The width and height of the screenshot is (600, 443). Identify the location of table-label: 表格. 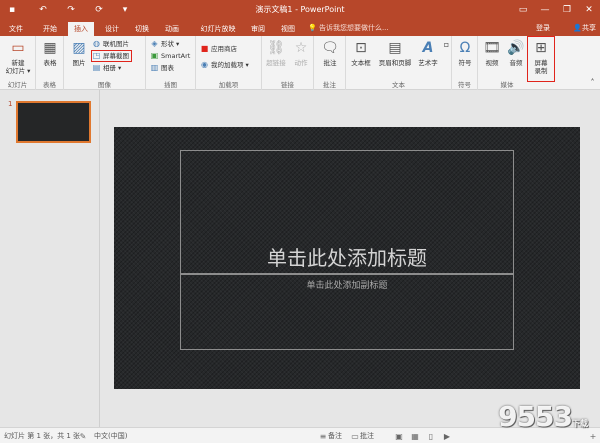
(50, 63).